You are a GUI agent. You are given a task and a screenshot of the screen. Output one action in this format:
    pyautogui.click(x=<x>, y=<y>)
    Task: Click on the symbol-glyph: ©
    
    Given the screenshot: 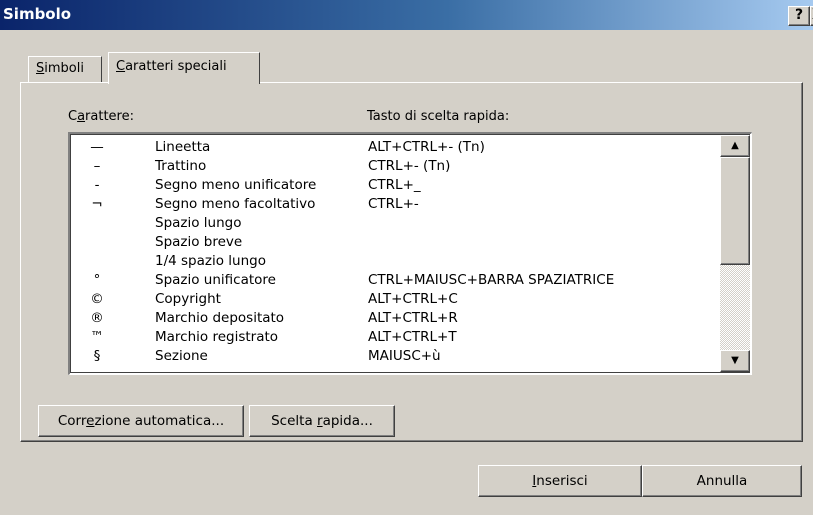 What is the action you would take?
    pyautogui.click(x=97, y=299)
    